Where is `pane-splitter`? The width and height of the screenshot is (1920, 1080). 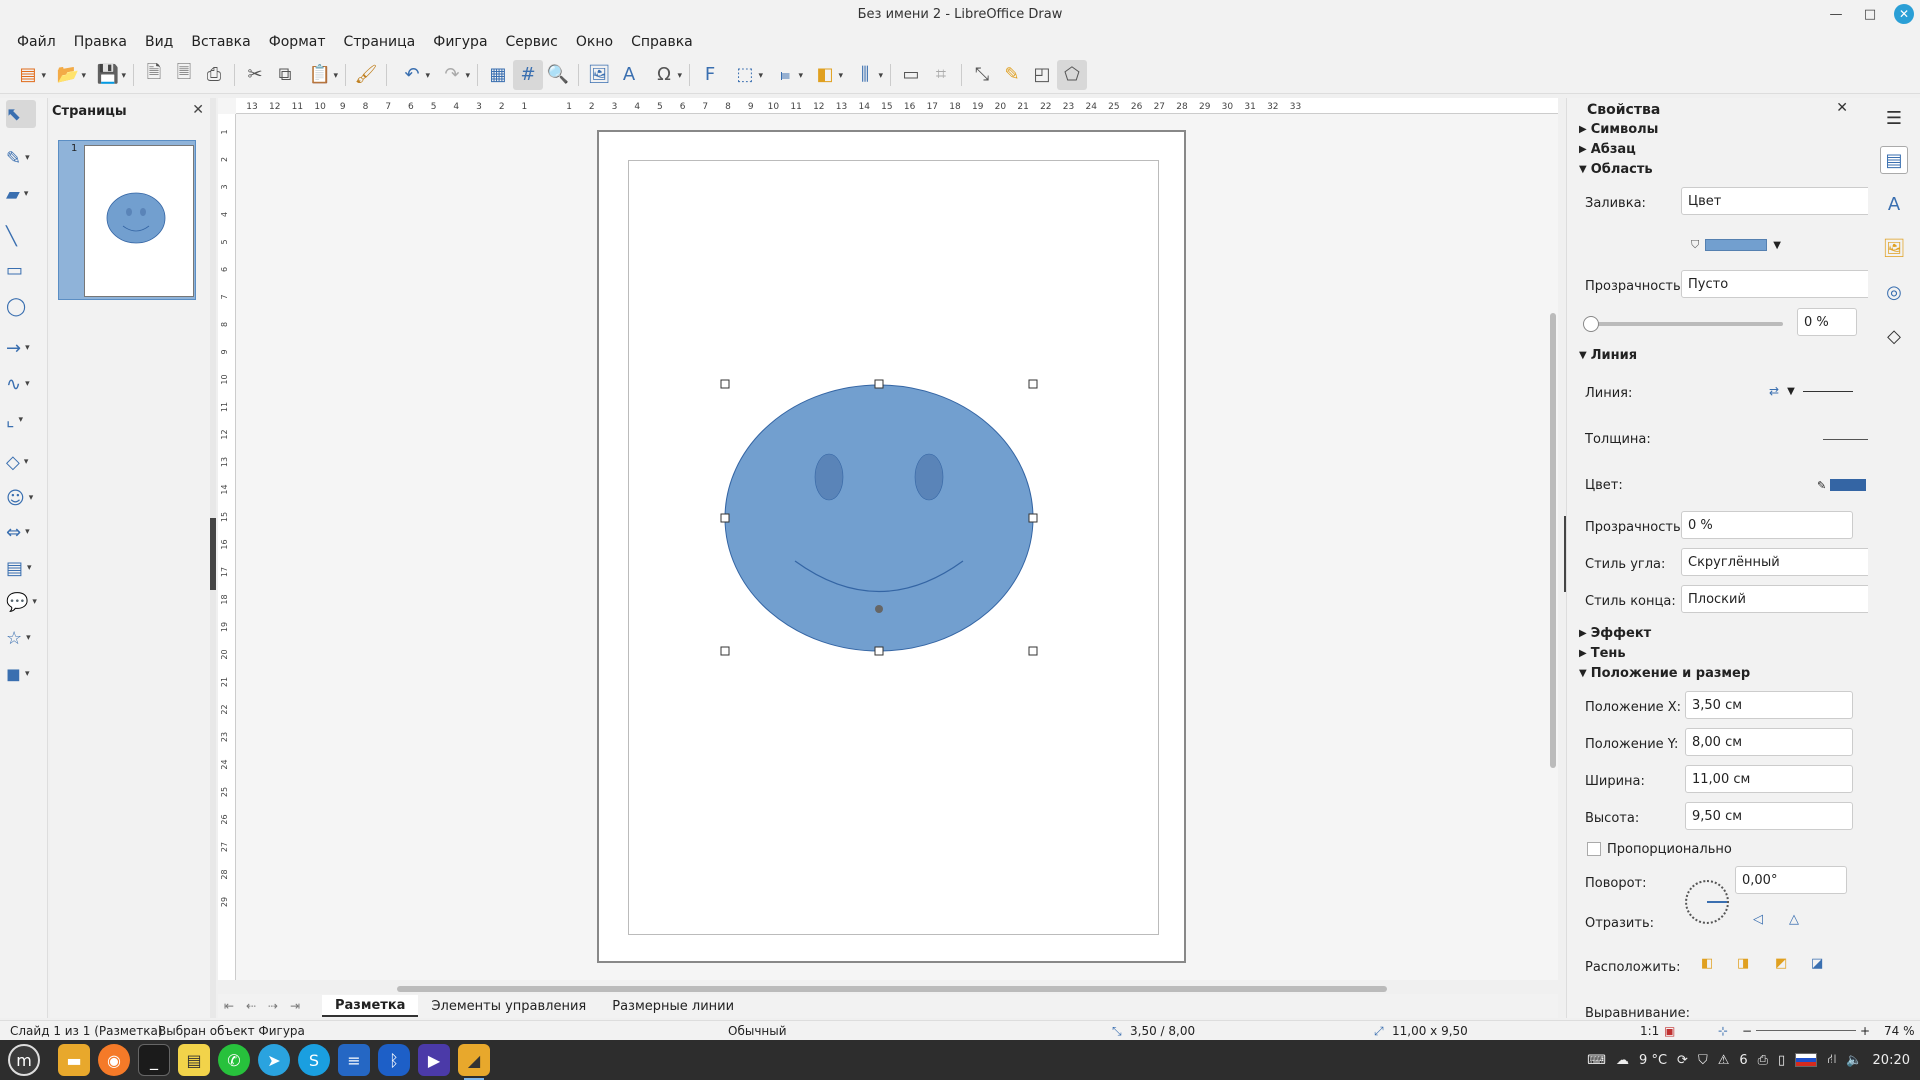 pane-splitter is located at coordinates (213, 558).